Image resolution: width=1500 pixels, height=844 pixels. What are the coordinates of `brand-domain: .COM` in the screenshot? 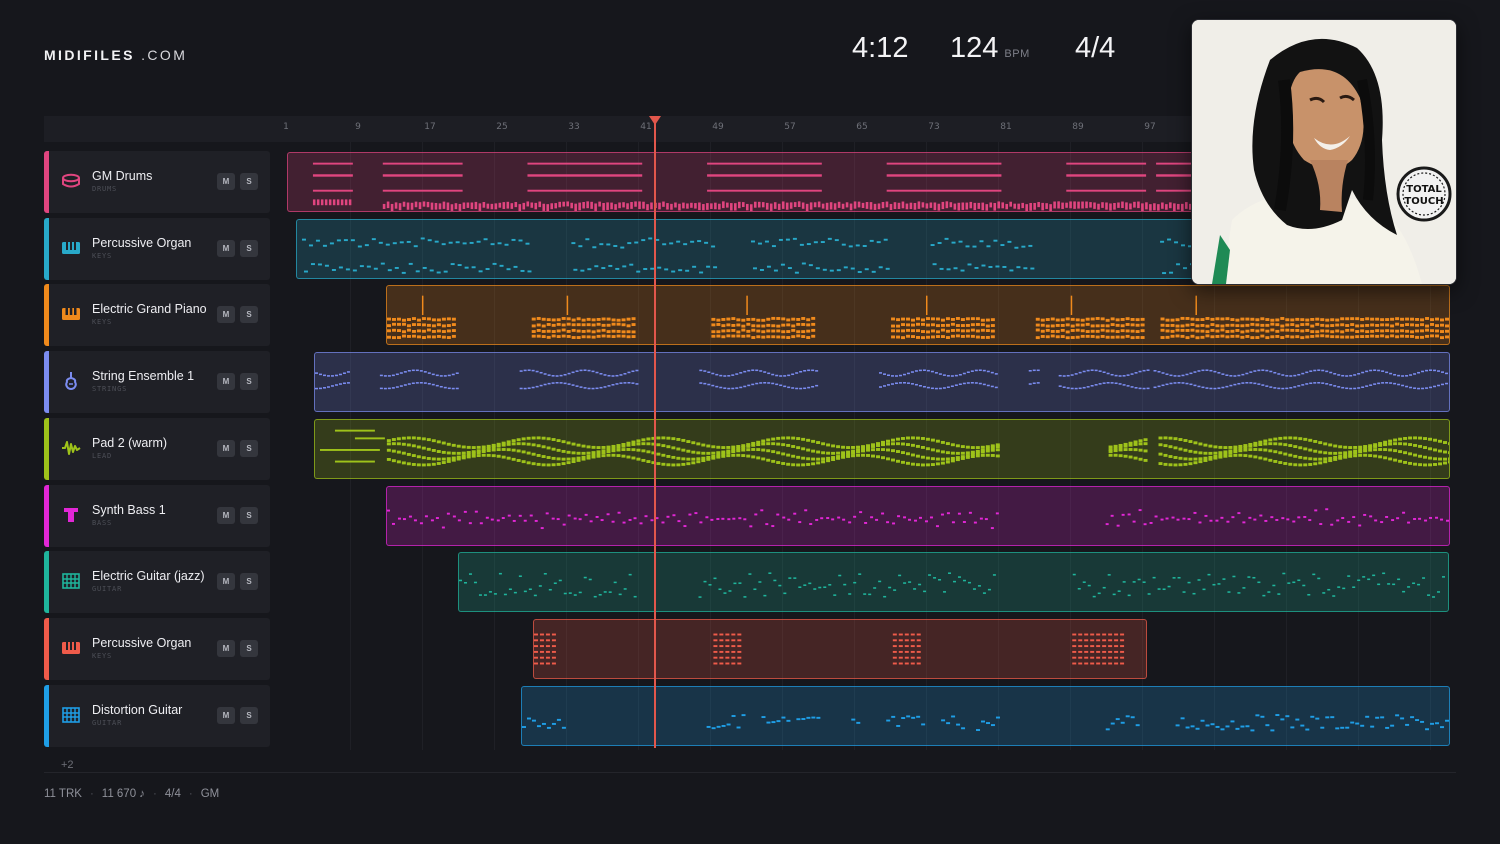 It's located at (164, 55).